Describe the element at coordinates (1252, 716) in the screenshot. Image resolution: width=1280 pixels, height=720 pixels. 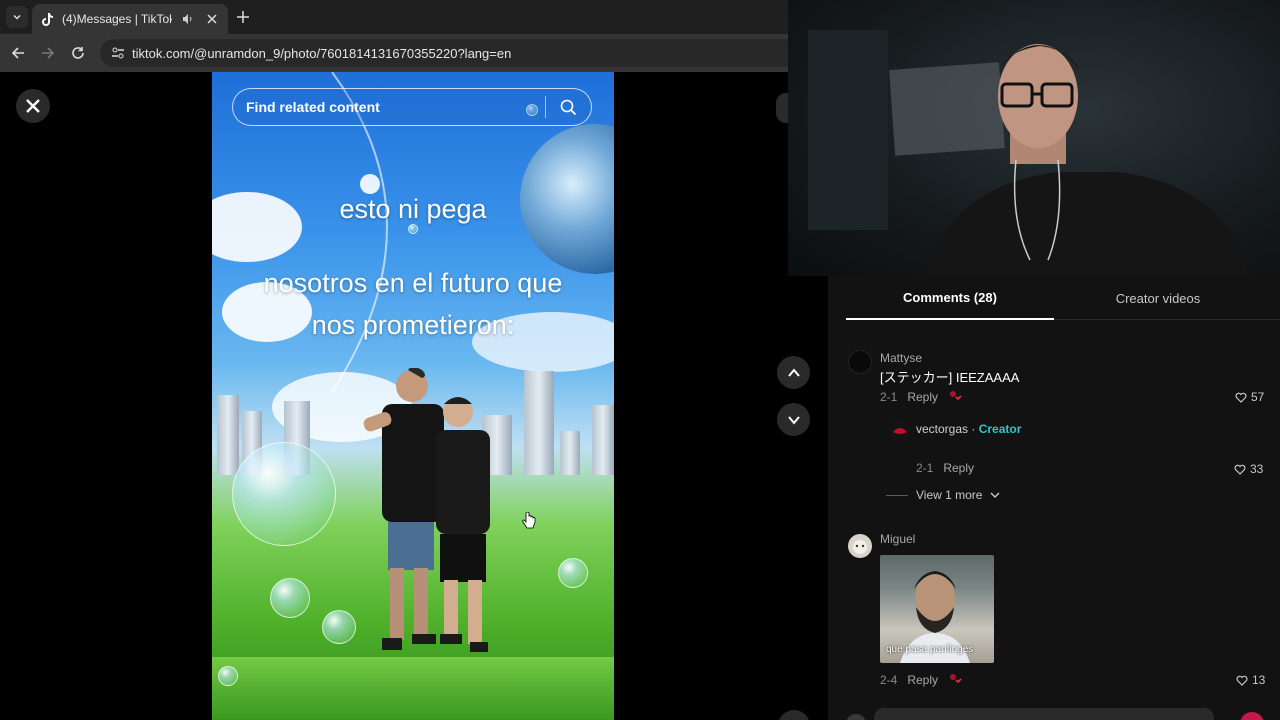
I see `post-comment-button` at that location.